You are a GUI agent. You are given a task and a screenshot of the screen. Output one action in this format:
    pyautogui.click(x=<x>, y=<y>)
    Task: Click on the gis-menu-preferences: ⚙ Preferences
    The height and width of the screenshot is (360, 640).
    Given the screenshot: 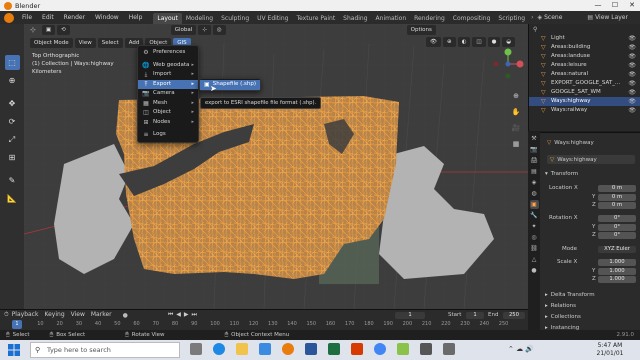 What is the action you would take?
    pyautogui.click(x=168, y=53)
    